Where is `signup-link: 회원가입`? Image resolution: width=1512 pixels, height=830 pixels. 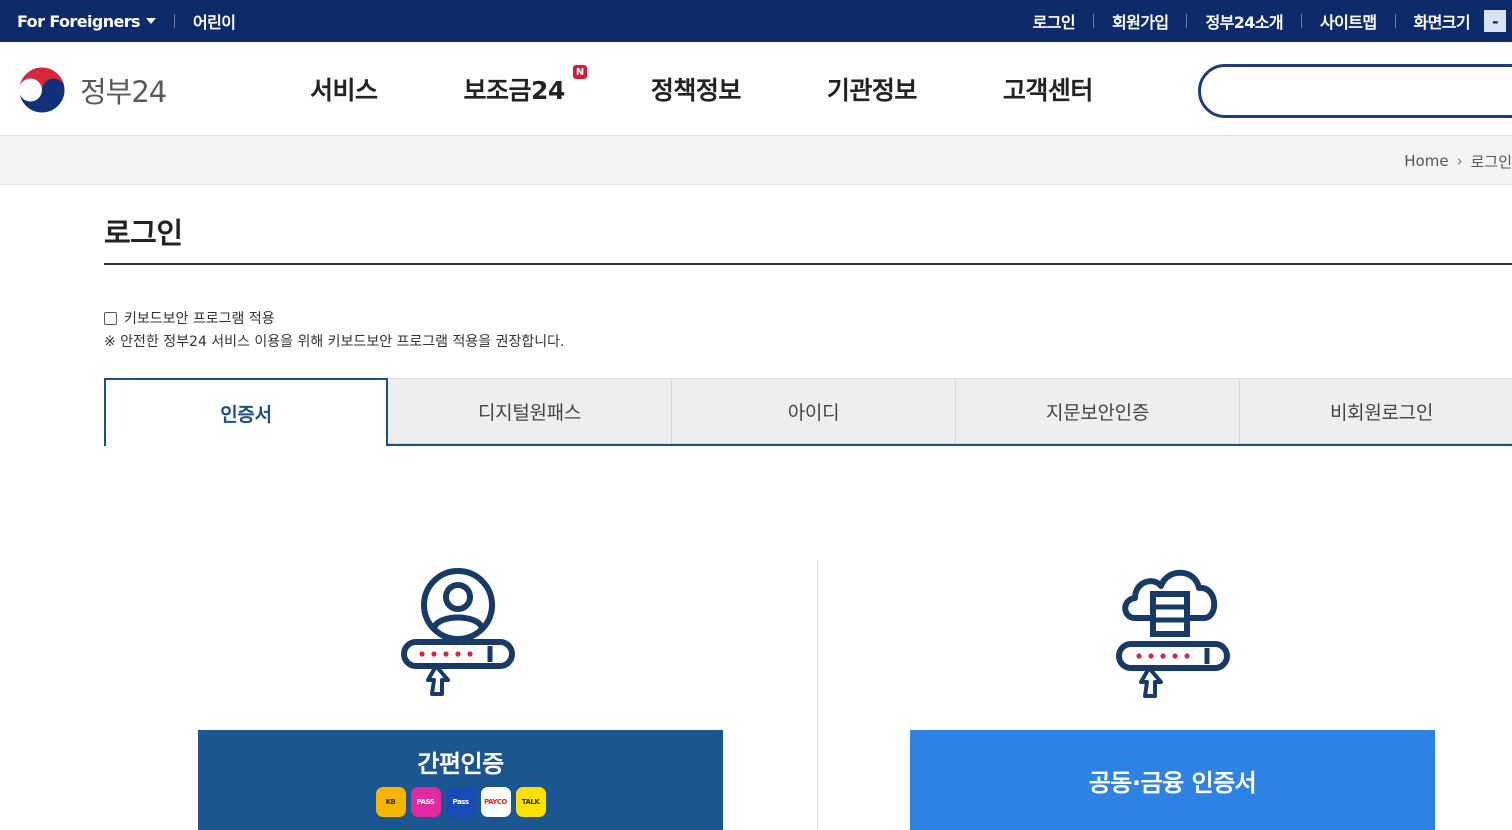
signup-link: 회원가입 is located at coordinates (1140, 21).